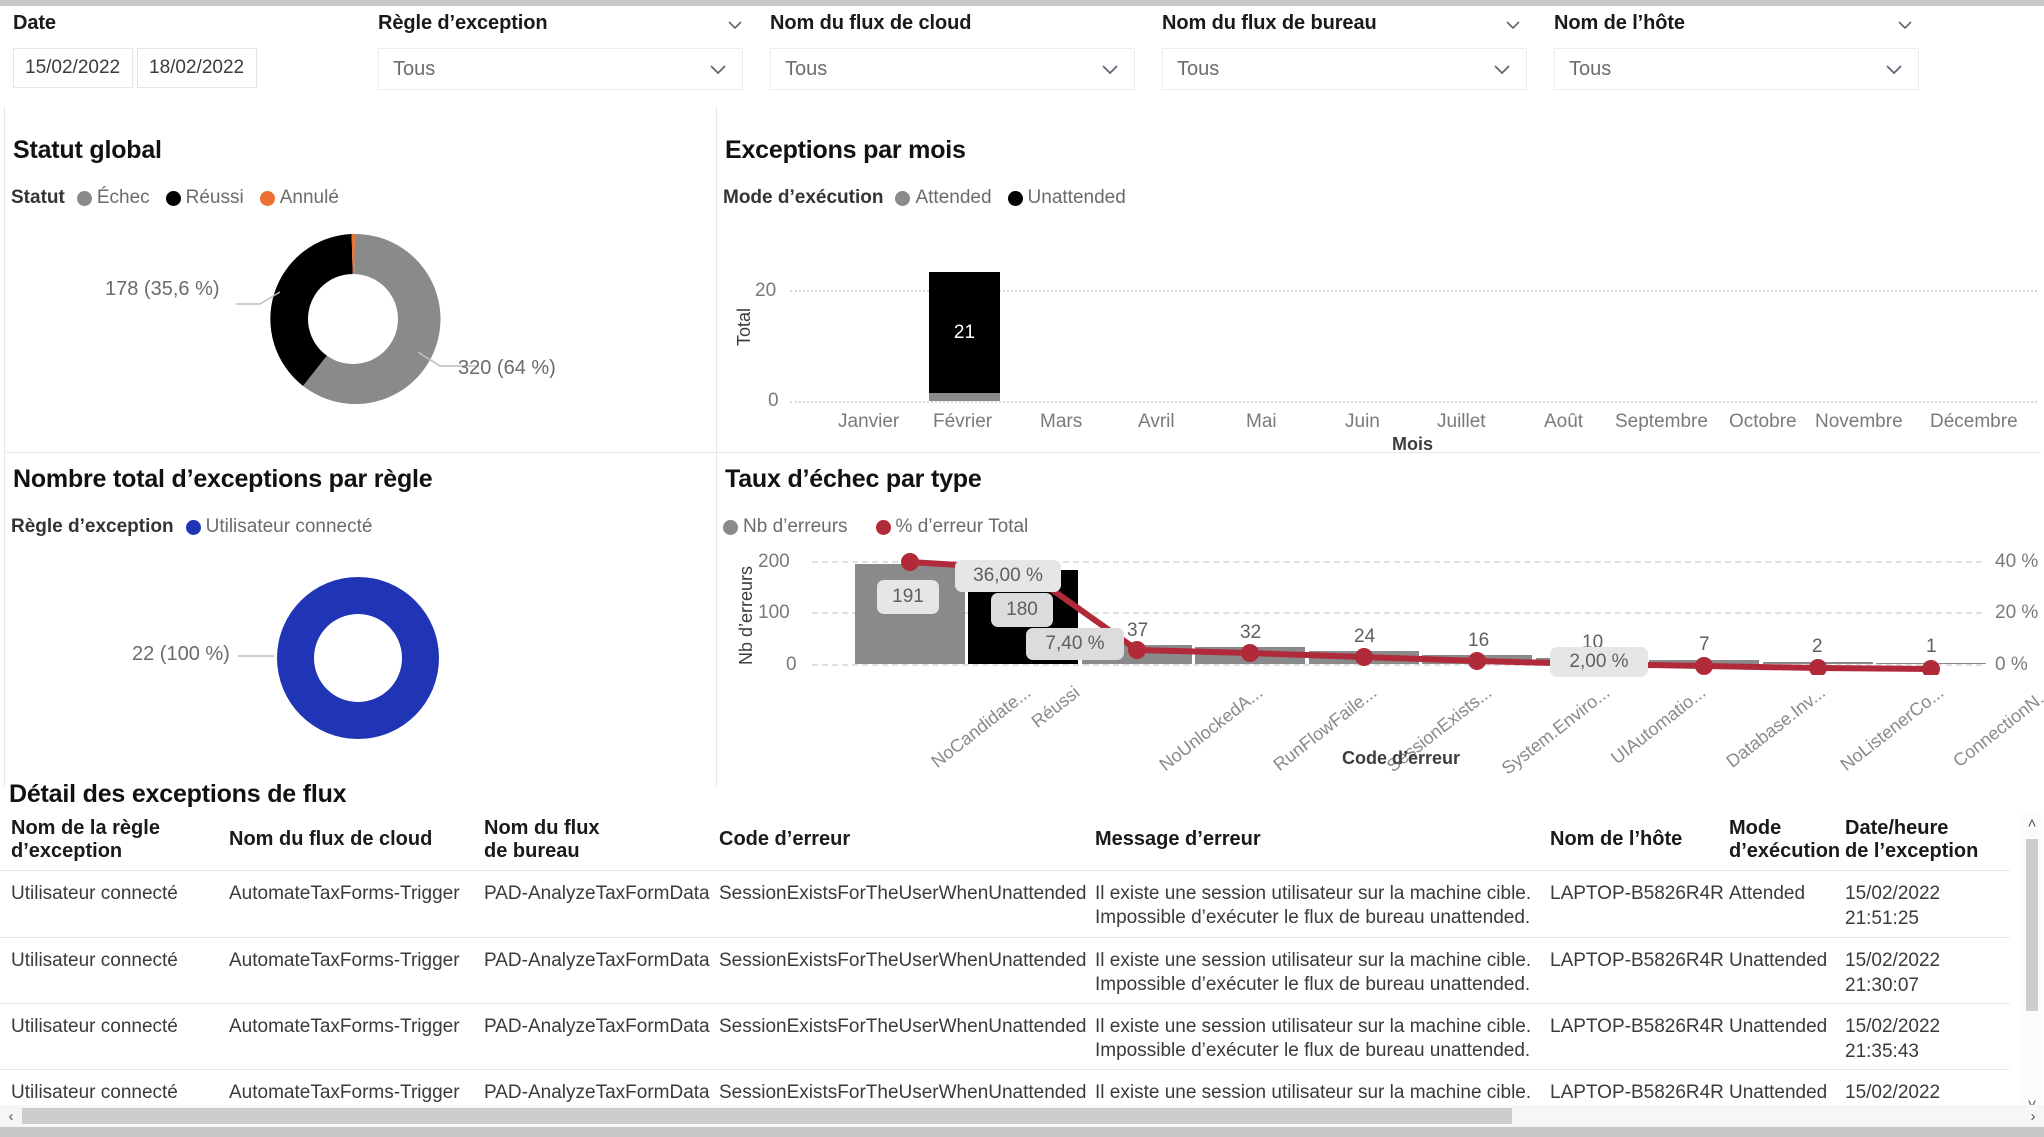  Describe the element at coordinates (173, 198) in the screenshot. I see `legend-swatch-reussi` at that location.